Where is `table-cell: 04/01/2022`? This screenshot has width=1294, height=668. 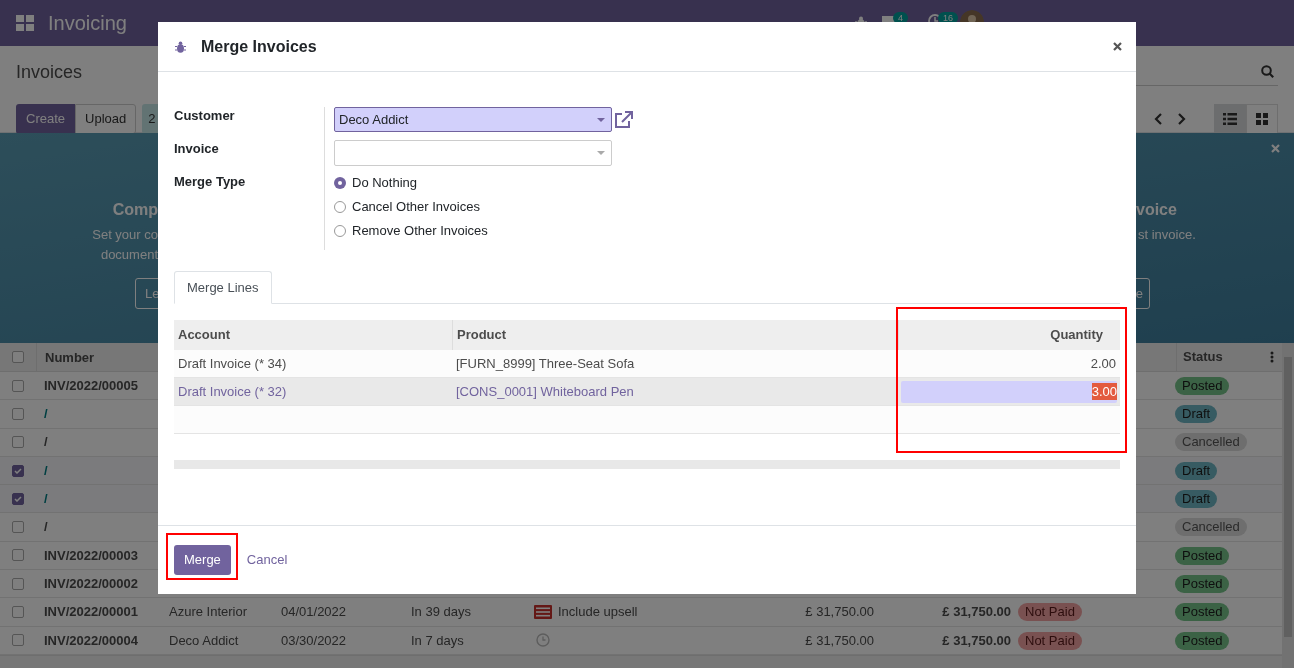
table-cell: 04/01/2022 is located at coordinates (314, 612).